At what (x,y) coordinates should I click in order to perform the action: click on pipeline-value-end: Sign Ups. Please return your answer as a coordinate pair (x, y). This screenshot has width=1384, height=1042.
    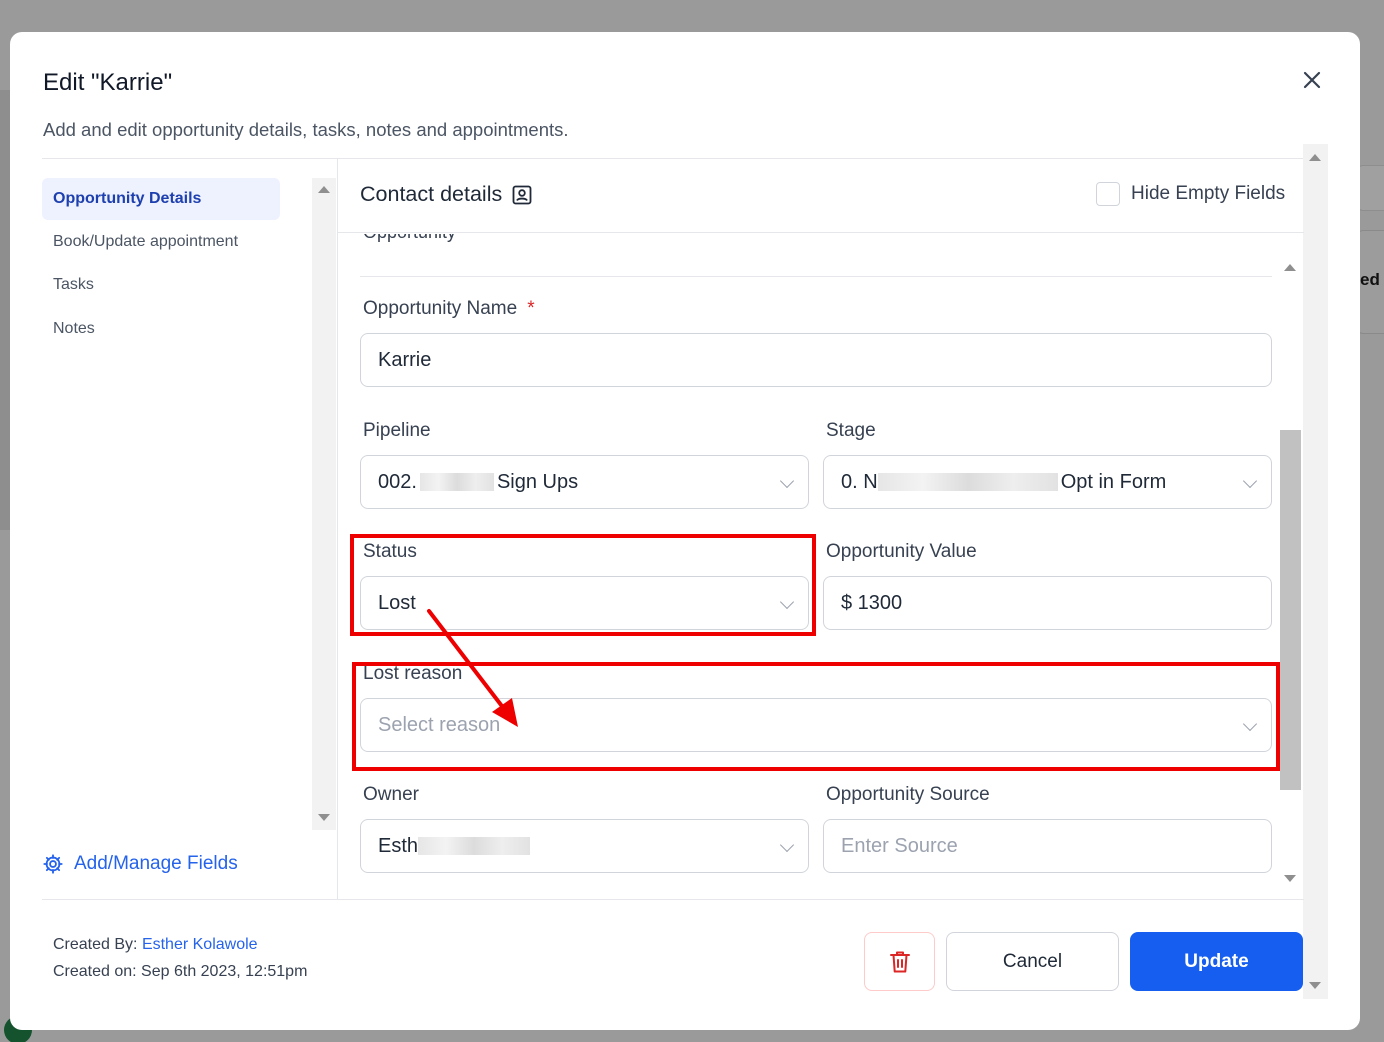
    Looking at the image, I should click on (537, 481).